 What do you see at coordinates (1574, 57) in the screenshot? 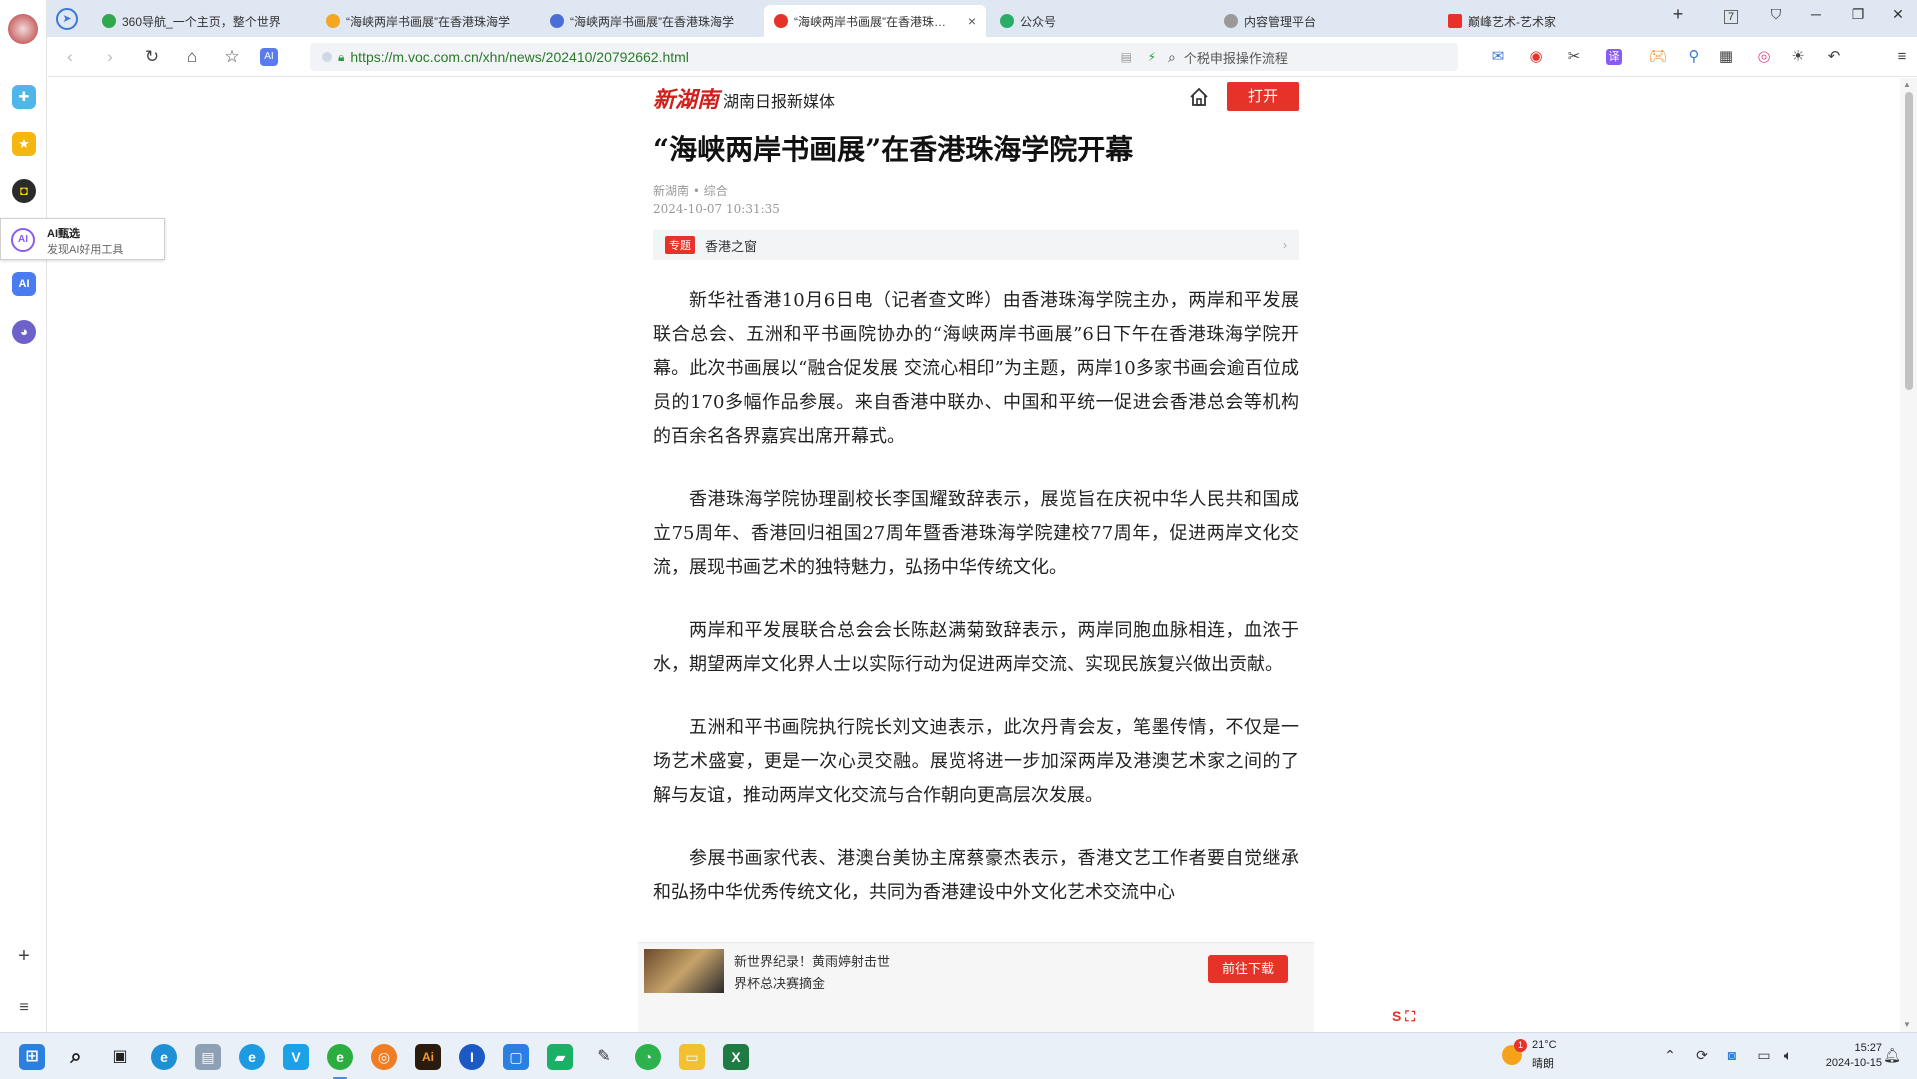
I see `screenshot-scissors-icon: ✂` at bounding box center [1574, 57].